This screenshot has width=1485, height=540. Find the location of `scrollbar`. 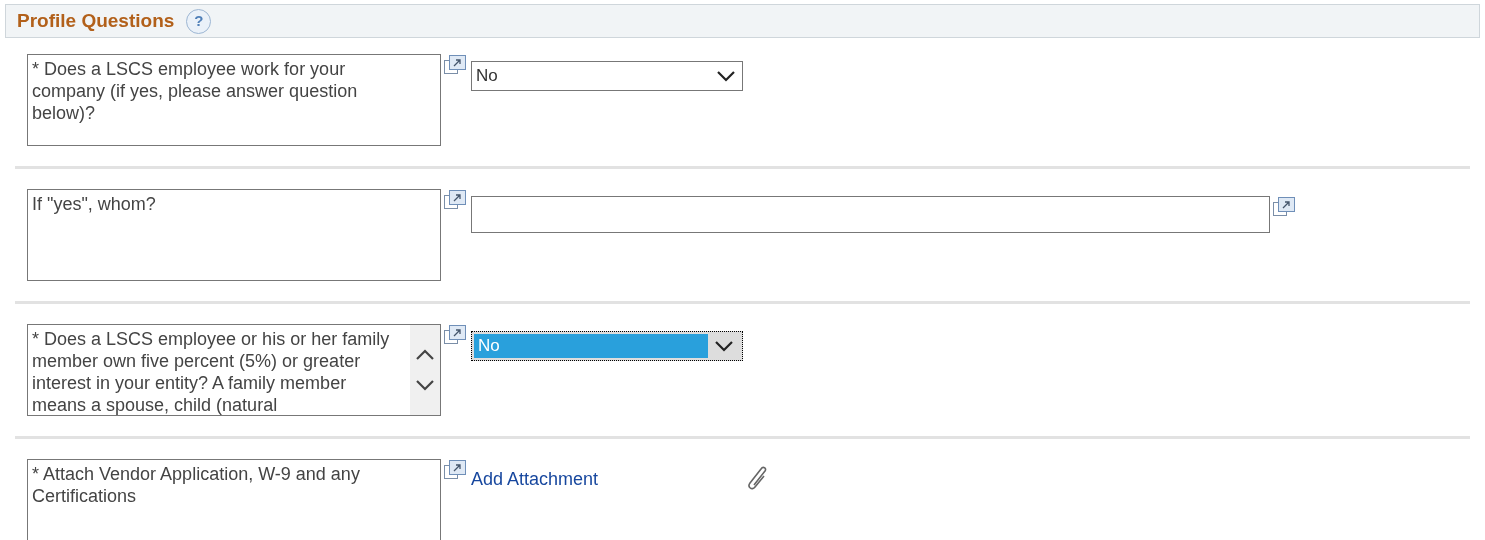

scrollbar is located at coordinates (425, 370).